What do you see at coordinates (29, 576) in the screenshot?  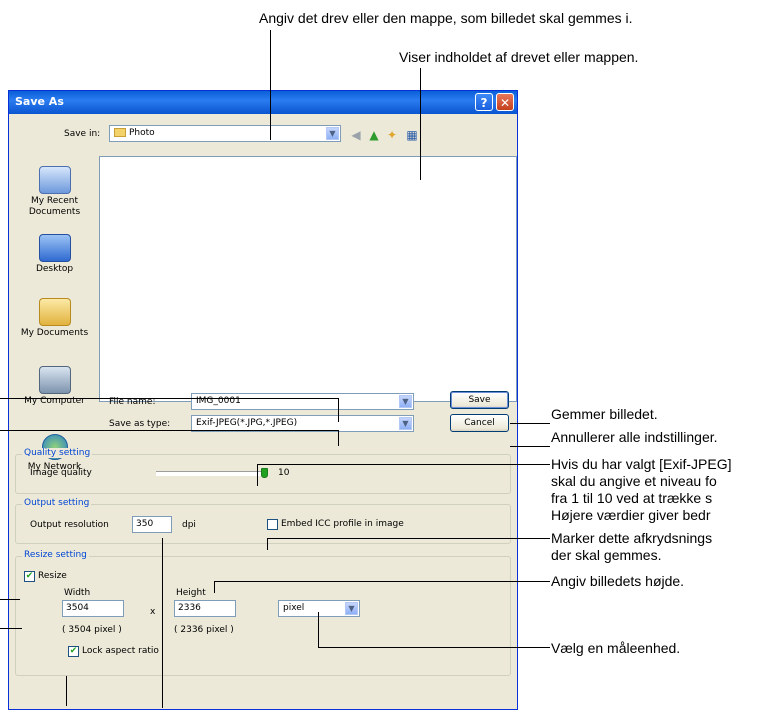 I see `resize-checkbox: ✔` at bounding box center [29, 576].